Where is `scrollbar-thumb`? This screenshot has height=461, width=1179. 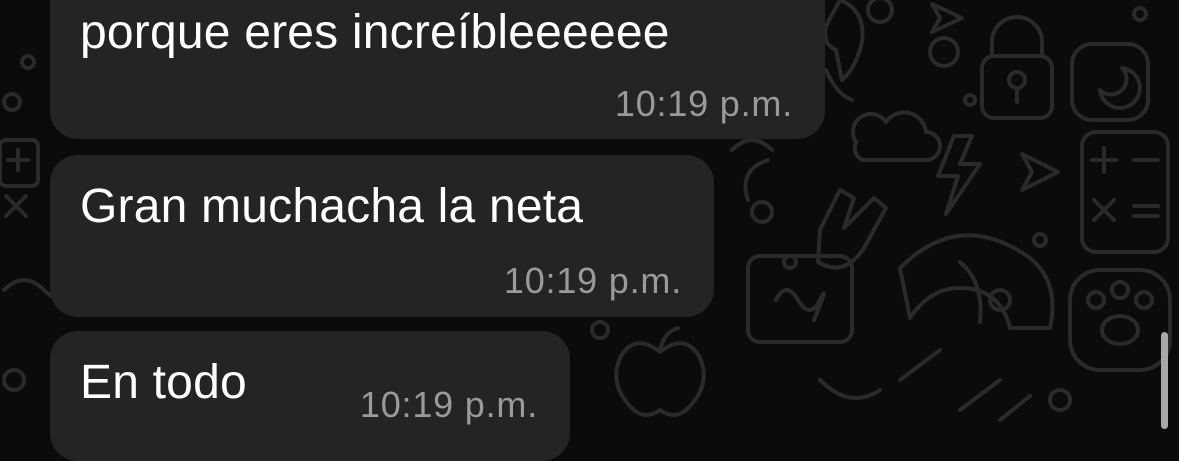
scrollbar-thumb is located at coordinates (1164, 380).